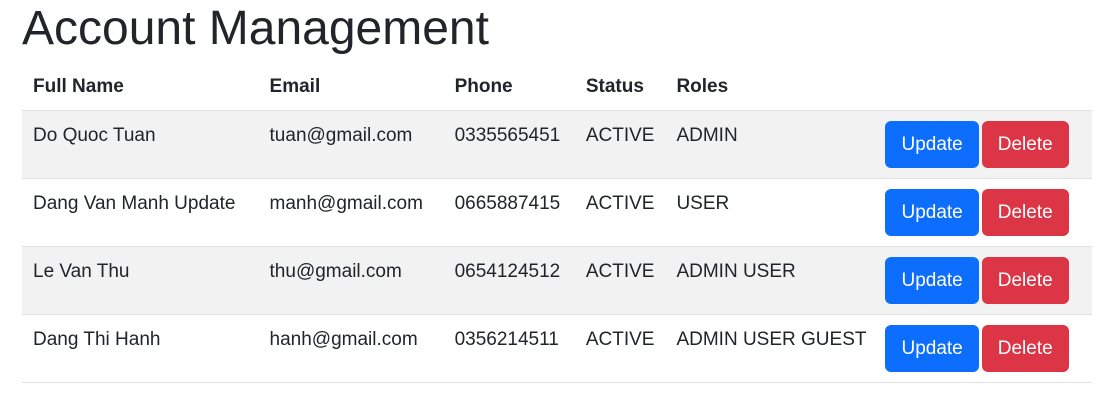 The height and width of the screenshot is (415, 1103). What do you see at coordinates (771, 144) in the screenshot?
I see `cell-roles: ADMIN` at bounding box center [771, 144].